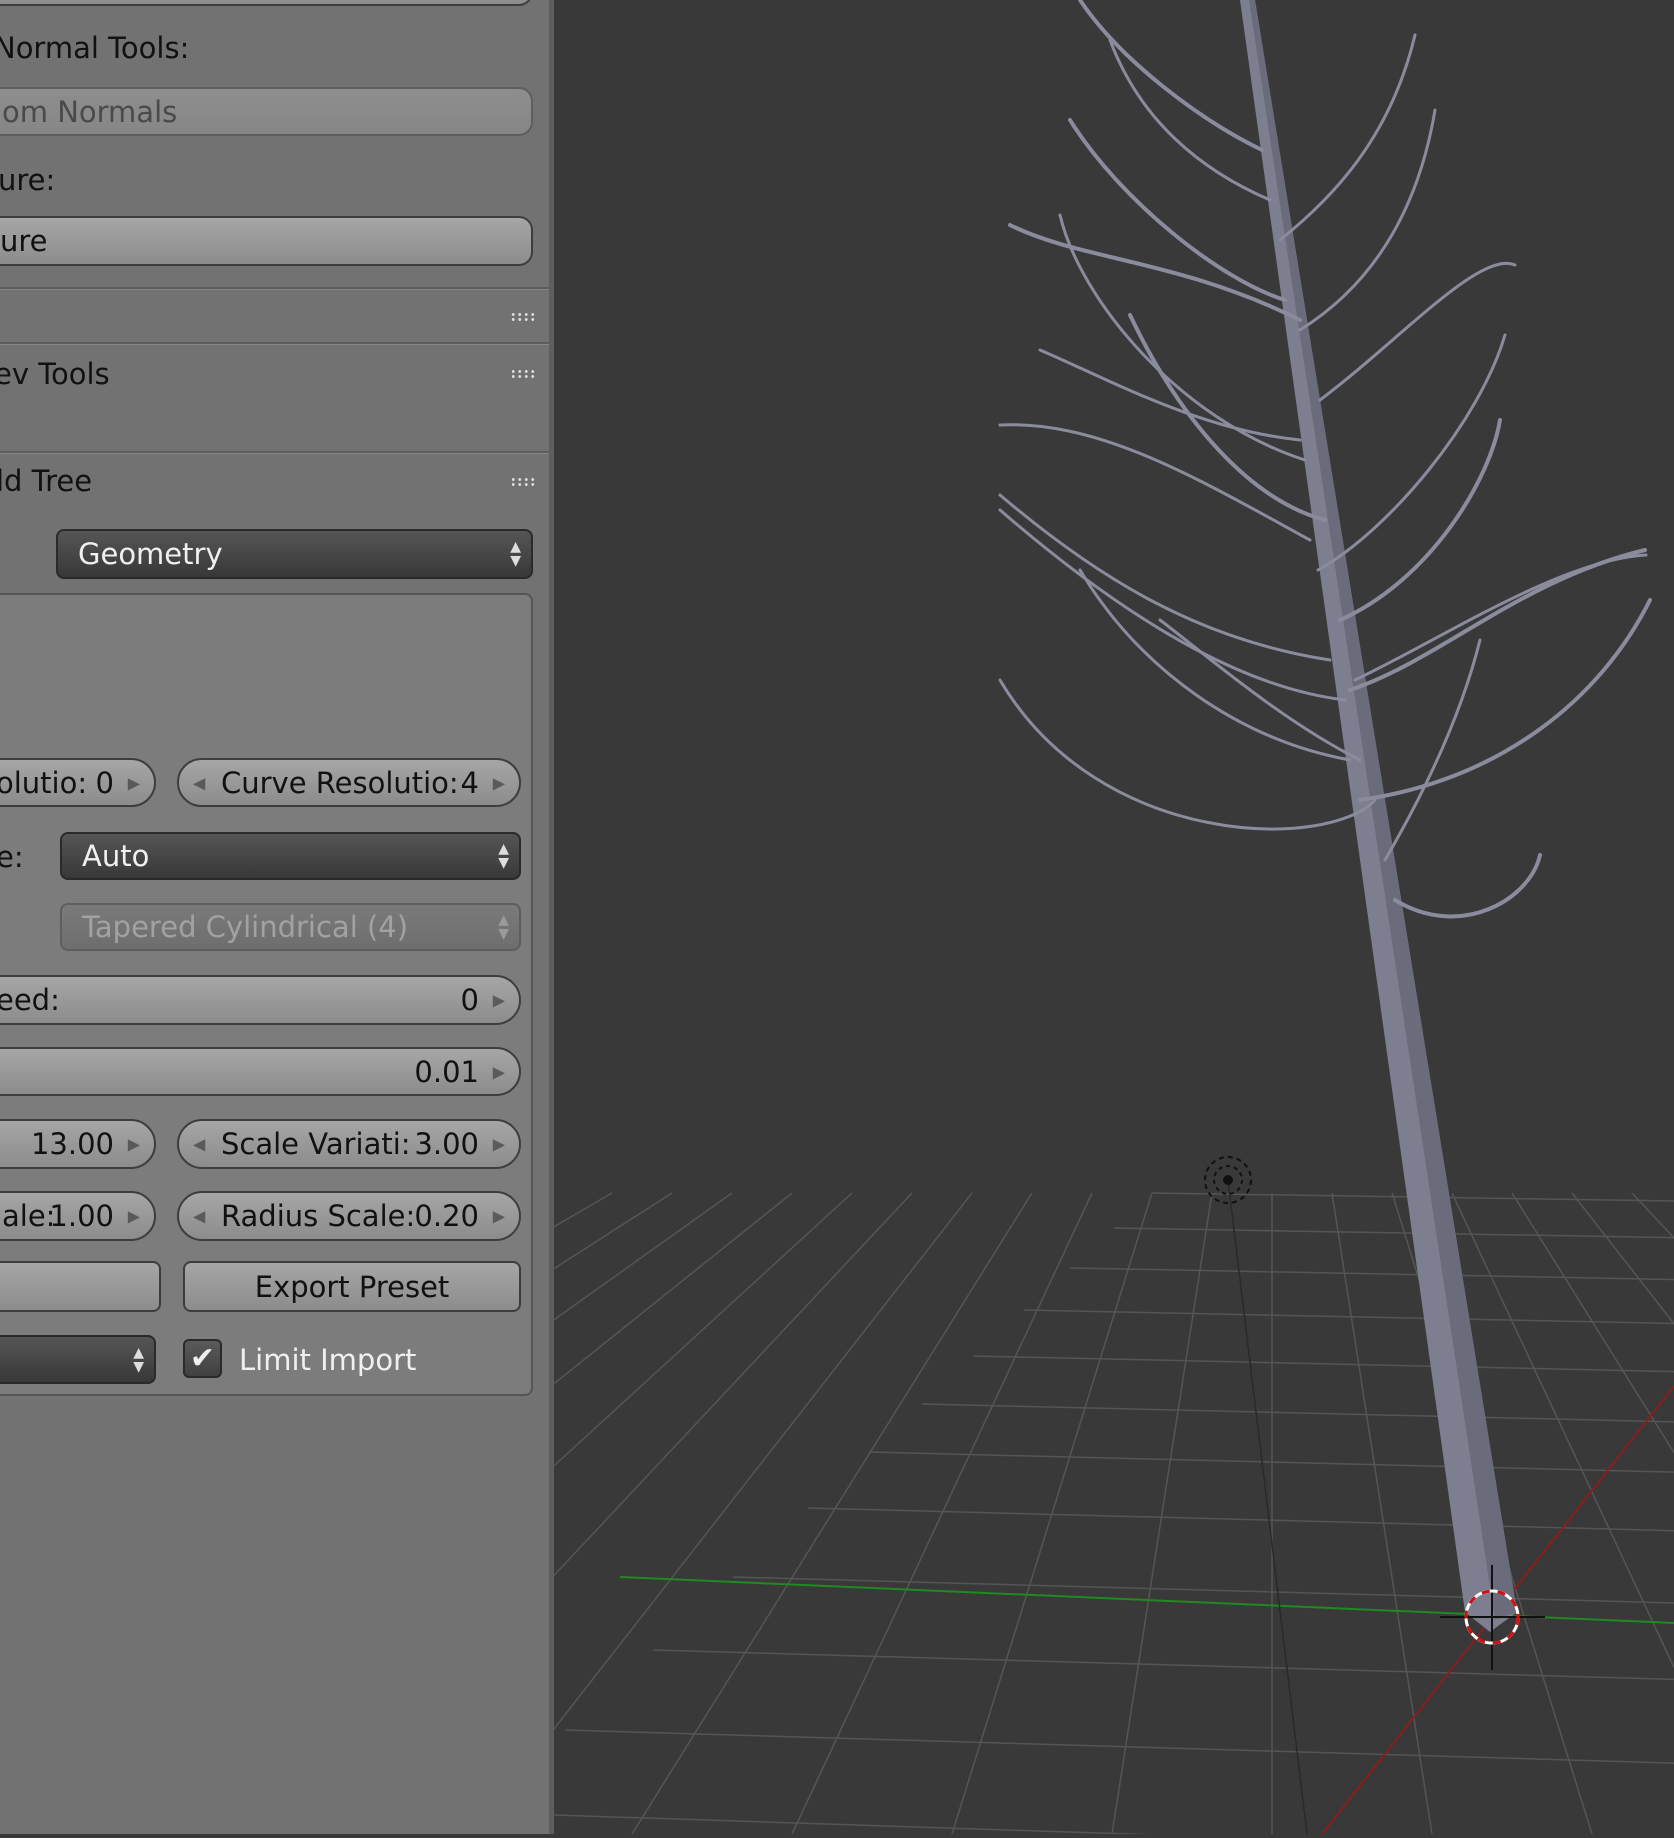 The image size is (1674, 1838). I want to click on branch-type-value: Tapered Cylindrical (4), so click(245, 927).